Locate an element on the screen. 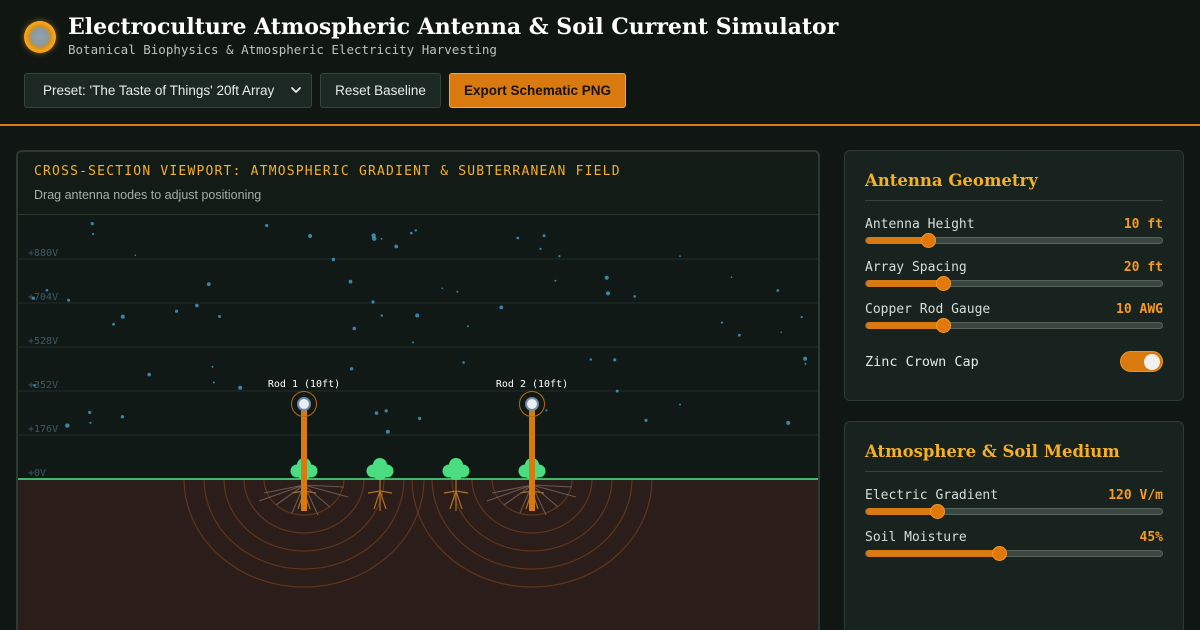 This screenshot has height=630, width=1200. zinc-crown-cap-control: Zinc Crown Cap is located at coordinates (1014, 363).